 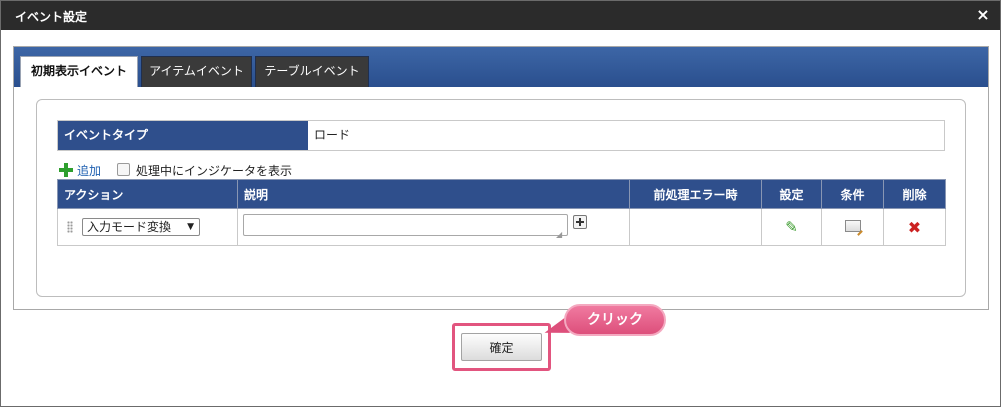 What do you see at coordinates (405, 225) in the screenshot?
I see `description-textarea` at bounding box center [405, 225].